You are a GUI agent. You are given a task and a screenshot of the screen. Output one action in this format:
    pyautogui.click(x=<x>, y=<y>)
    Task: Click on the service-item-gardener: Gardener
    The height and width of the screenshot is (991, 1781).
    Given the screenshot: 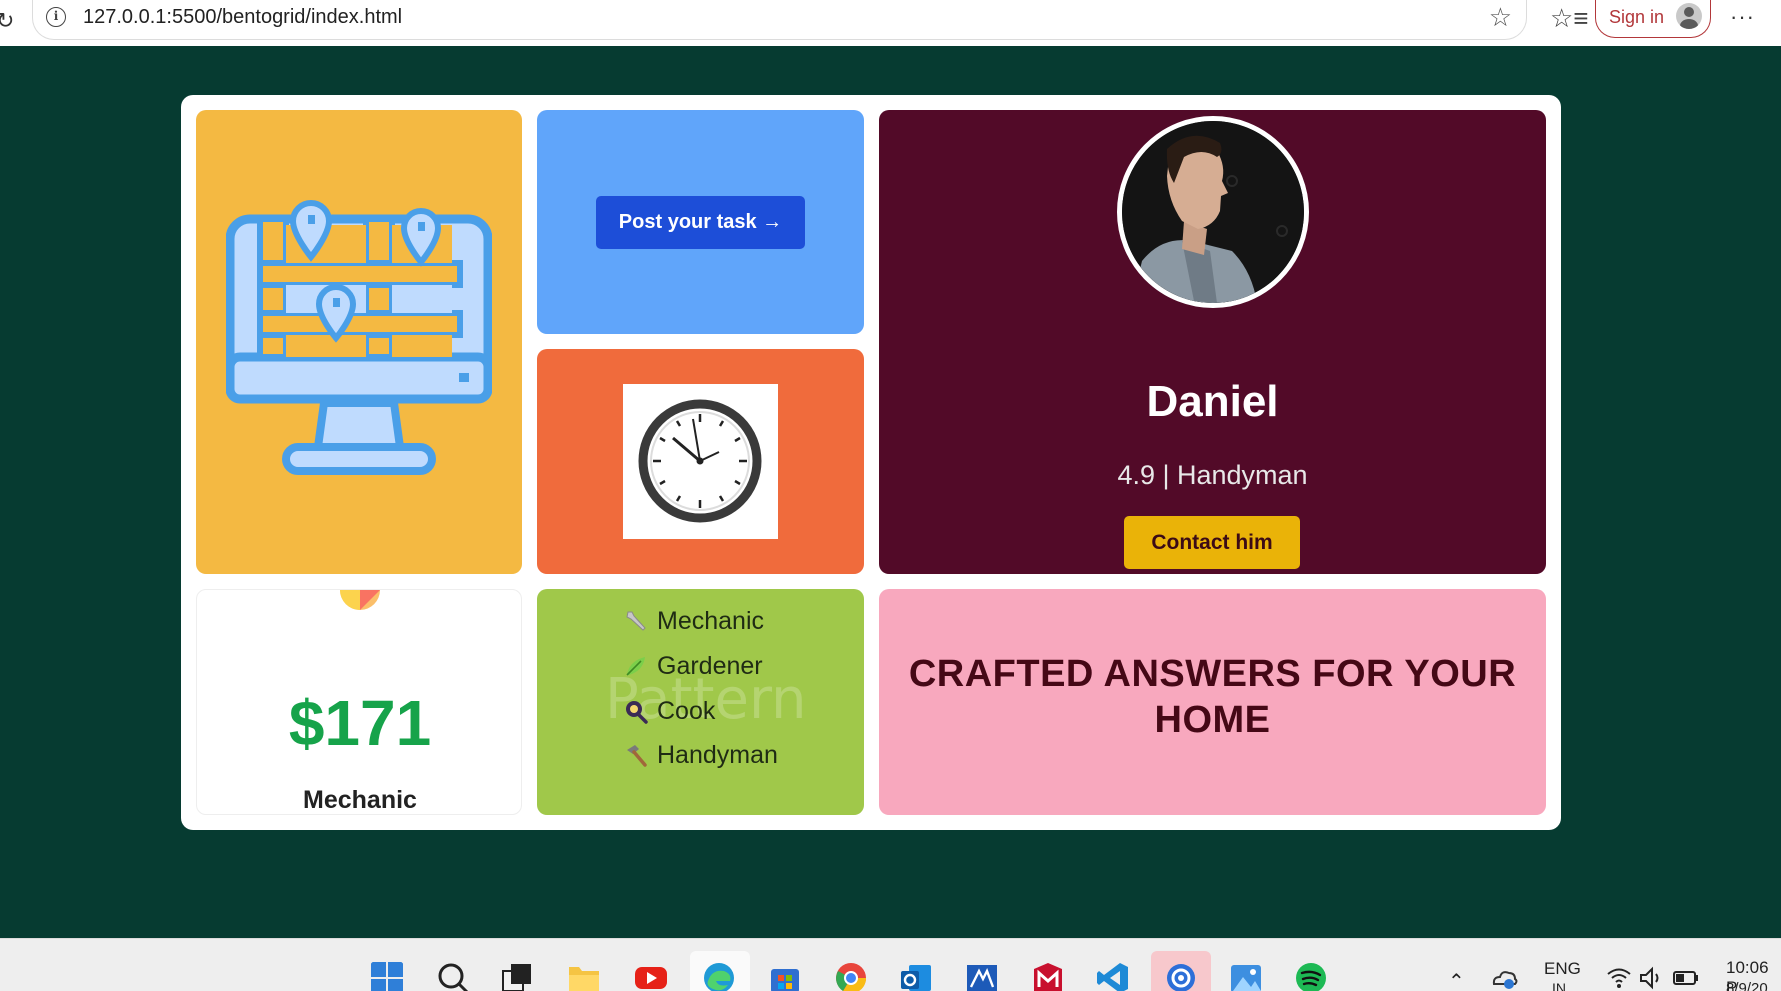 What is the action you would take?
    pyautogui.click(x=693, y=666)
    